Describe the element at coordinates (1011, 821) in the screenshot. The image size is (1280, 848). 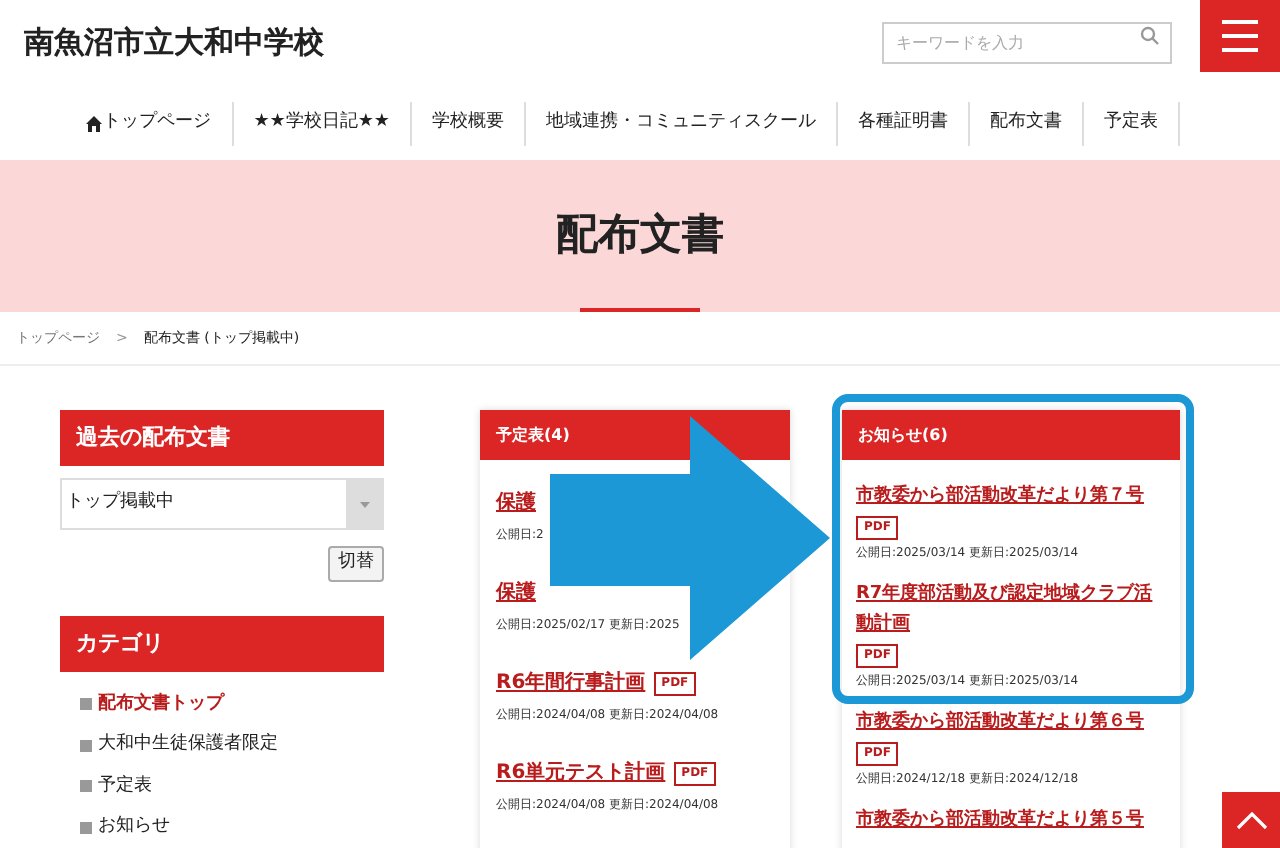
I see `document-link: 市教委から部活動改革だより第５号` at that location.